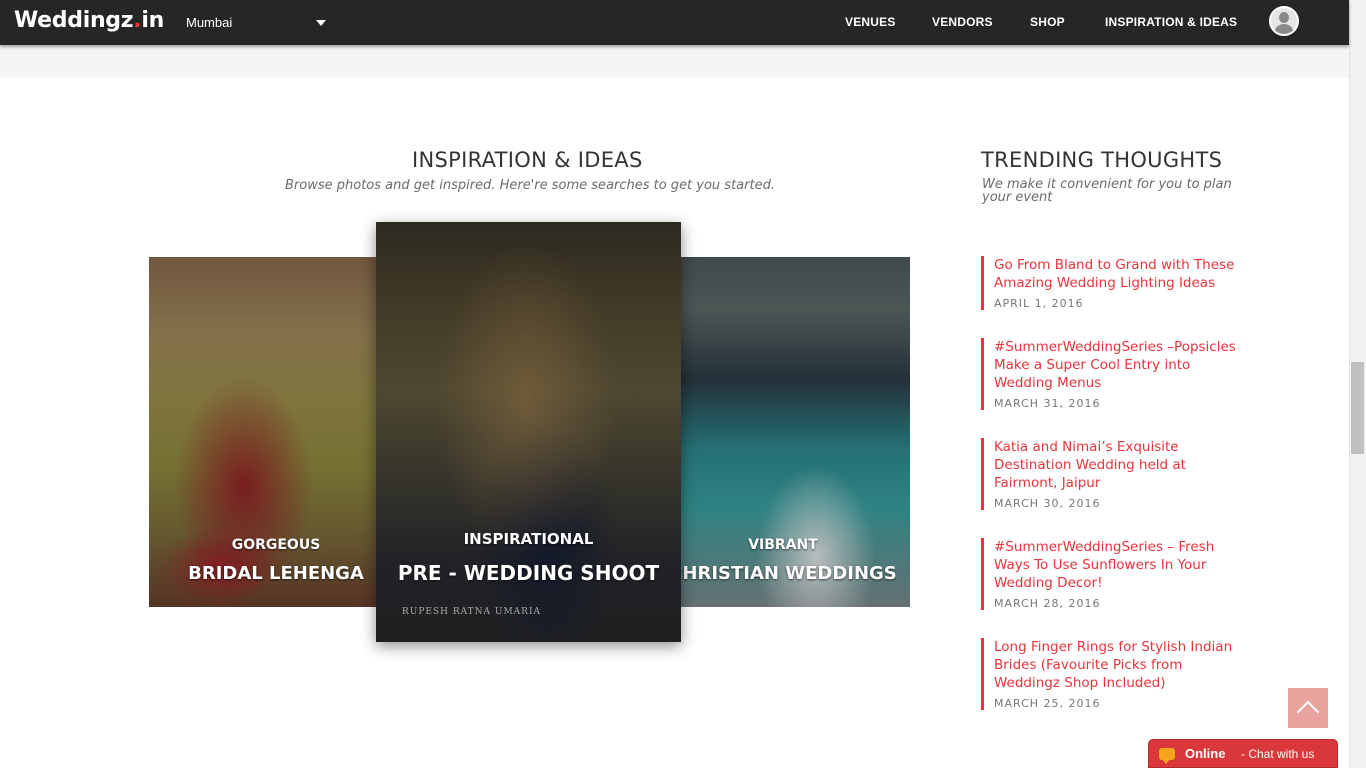 The image size is (1366, 768). What do you see at coordinates (74, 20) in the screenshot?
I see `logo-main: Weddingz` at bounding box center [74, 20].